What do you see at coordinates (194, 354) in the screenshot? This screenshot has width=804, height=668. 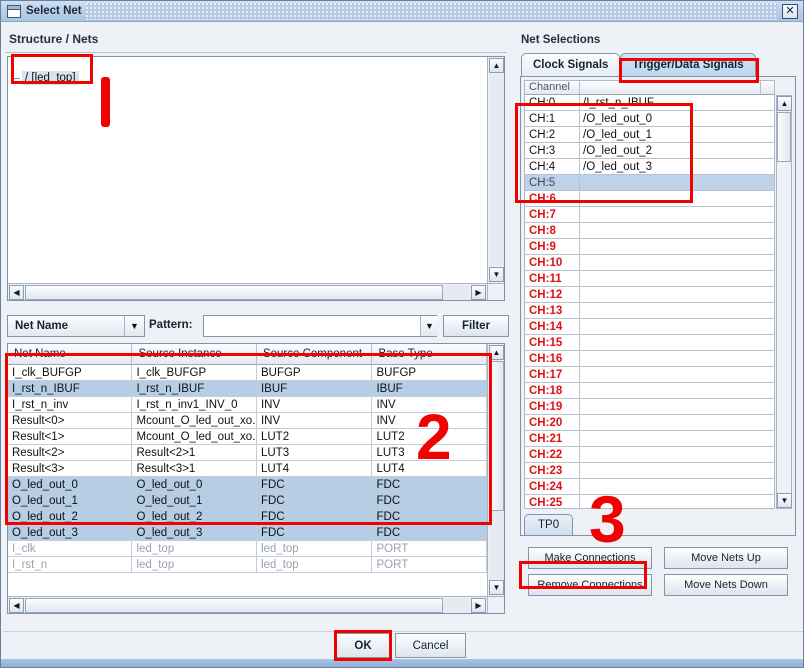 I see `nets-column-header: Source Instance` at bounding box center [194, 354].